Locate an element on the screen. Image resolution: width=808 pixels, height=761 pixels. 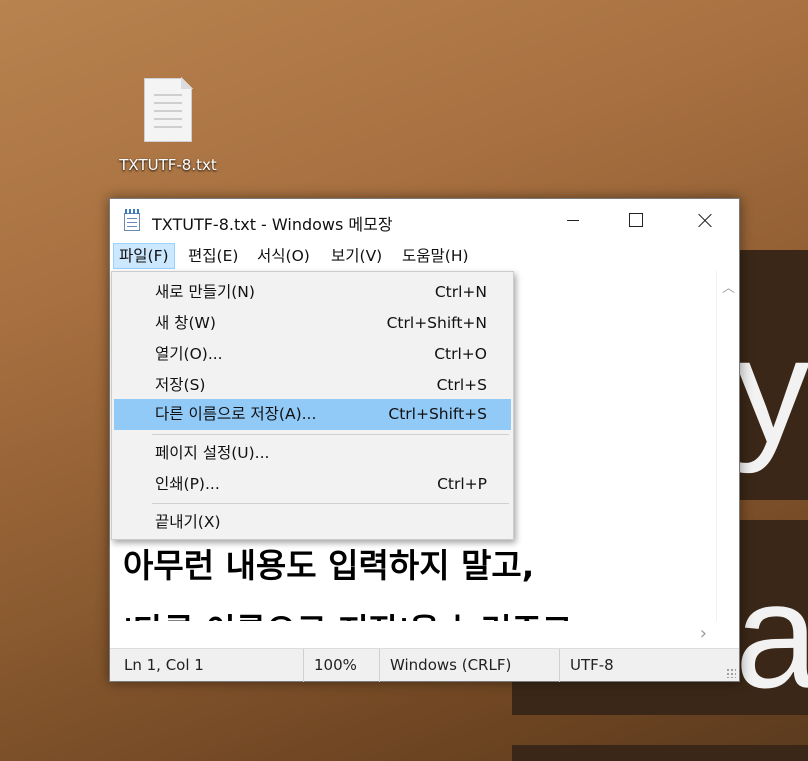
status-encoding: UTF-8 is located at coordinates (592, 665).